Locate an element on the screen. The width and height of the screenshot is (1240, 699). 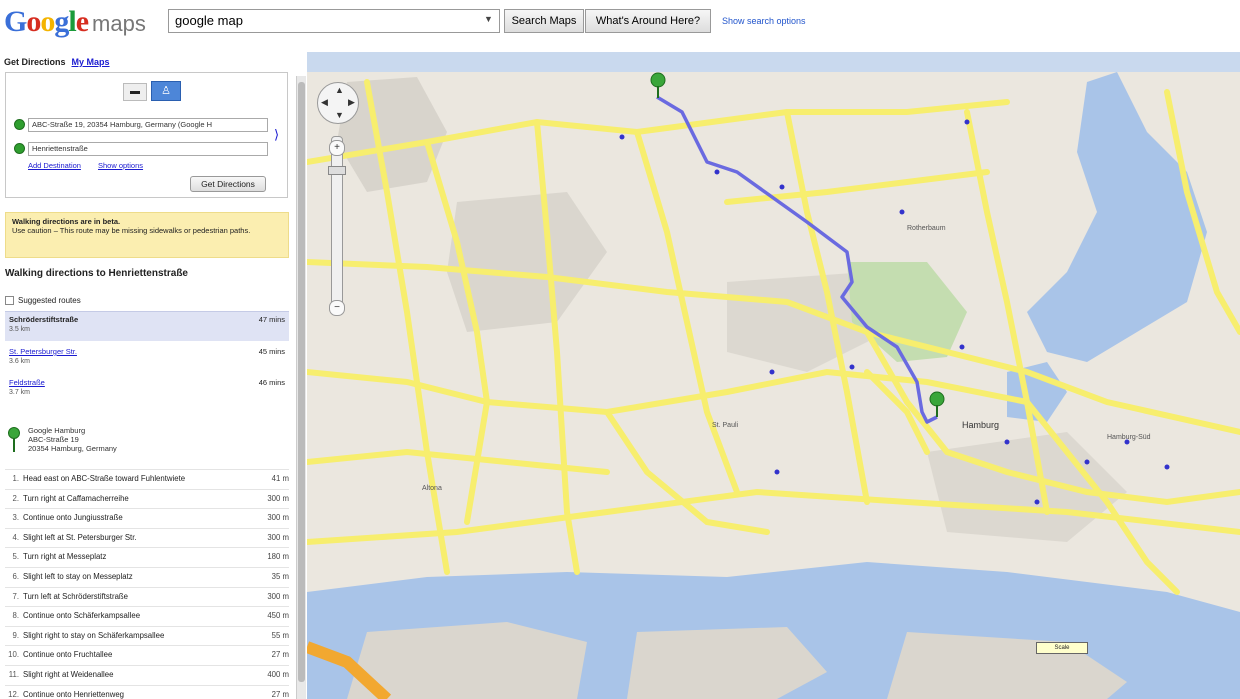
route-option: Feldstraße 46 mins 3.7 km is located at coordinates (147, 390).